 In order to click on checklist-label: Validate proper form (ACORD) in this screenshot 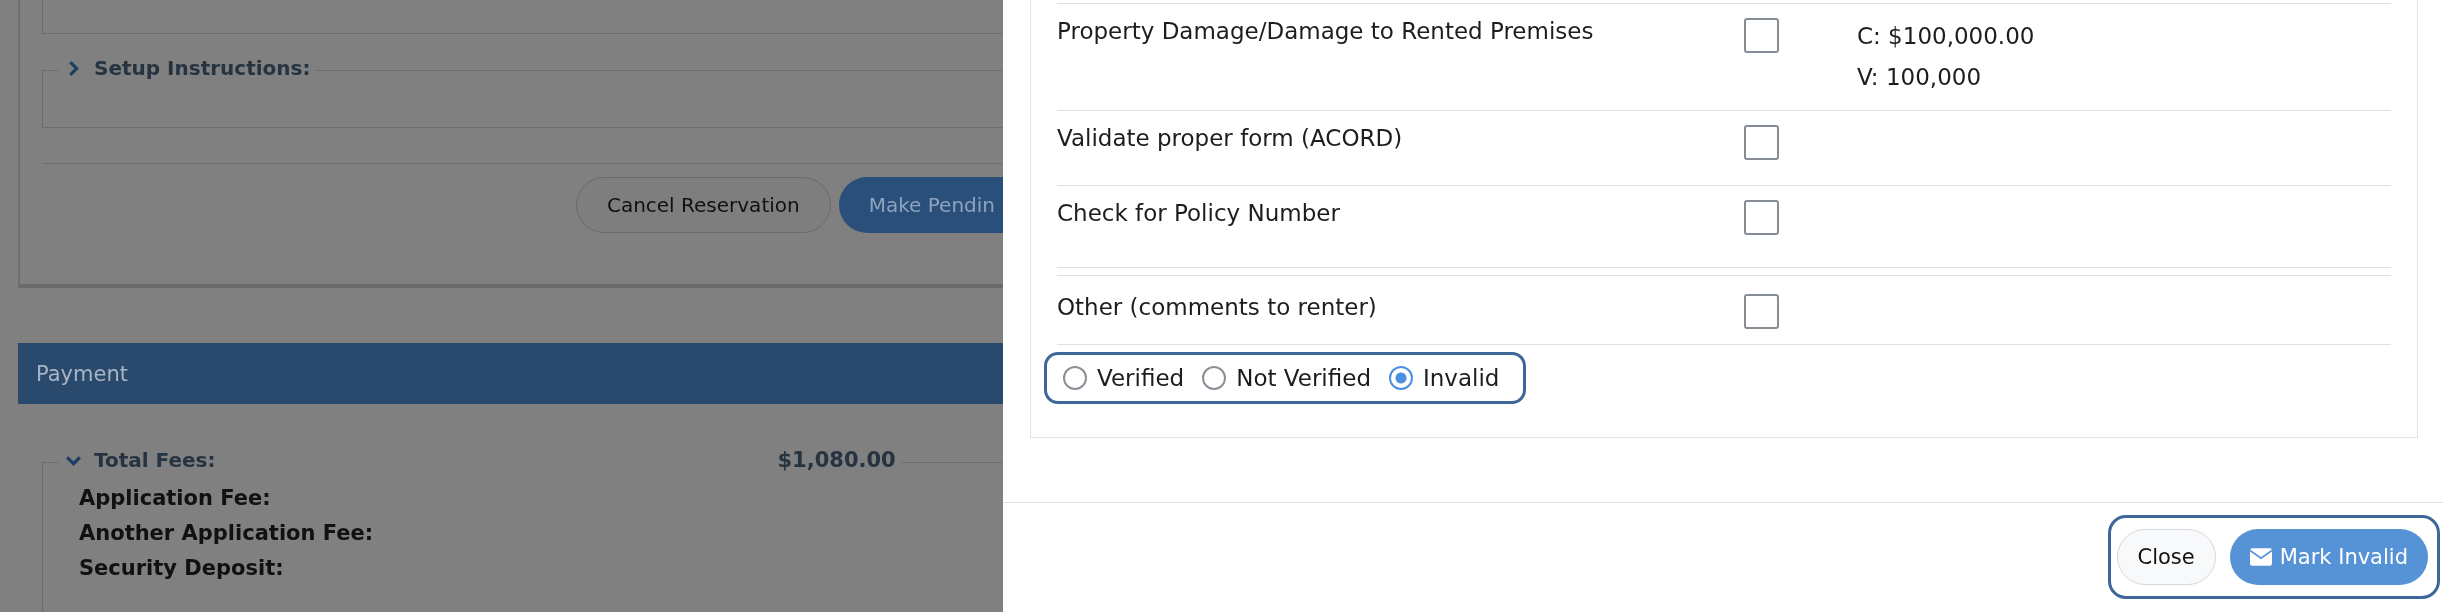, I will do `click(1230, 139)`.